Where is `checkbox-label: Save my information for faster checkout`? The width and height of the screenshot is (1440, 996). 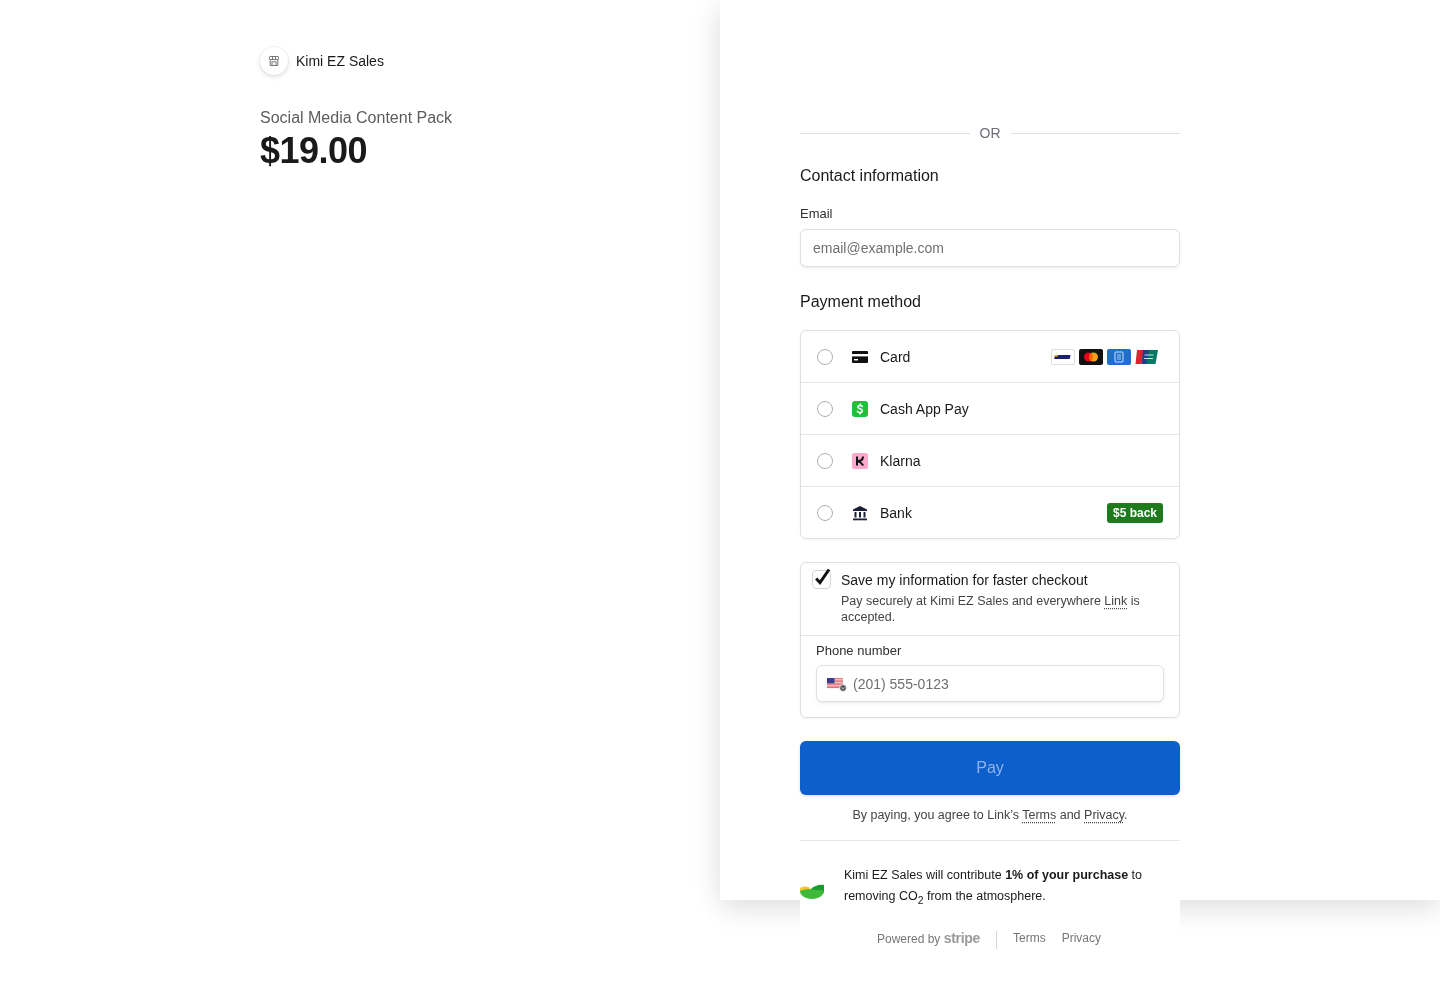
checkbox-label: Save my information for faster checkout is located at coordinates (964, 580).